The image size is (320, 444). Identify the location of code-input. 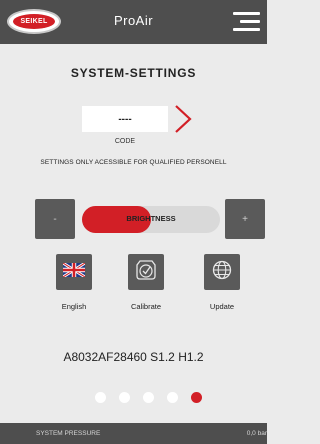
(125, 119).